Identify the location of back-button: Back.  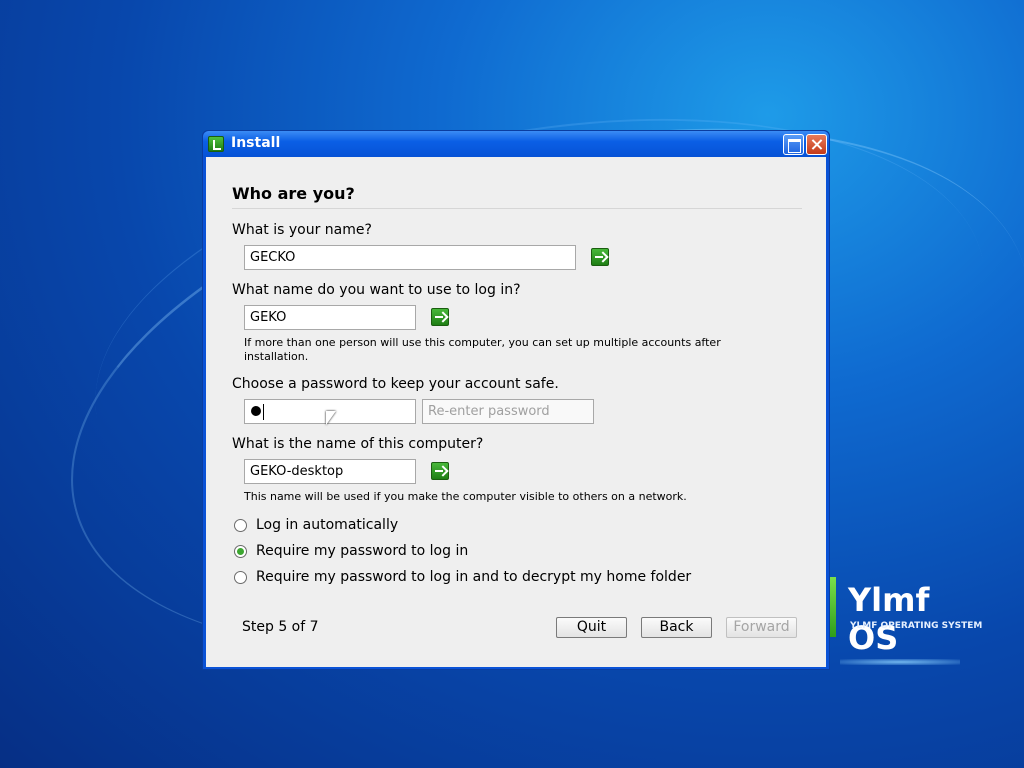
(676, 627).